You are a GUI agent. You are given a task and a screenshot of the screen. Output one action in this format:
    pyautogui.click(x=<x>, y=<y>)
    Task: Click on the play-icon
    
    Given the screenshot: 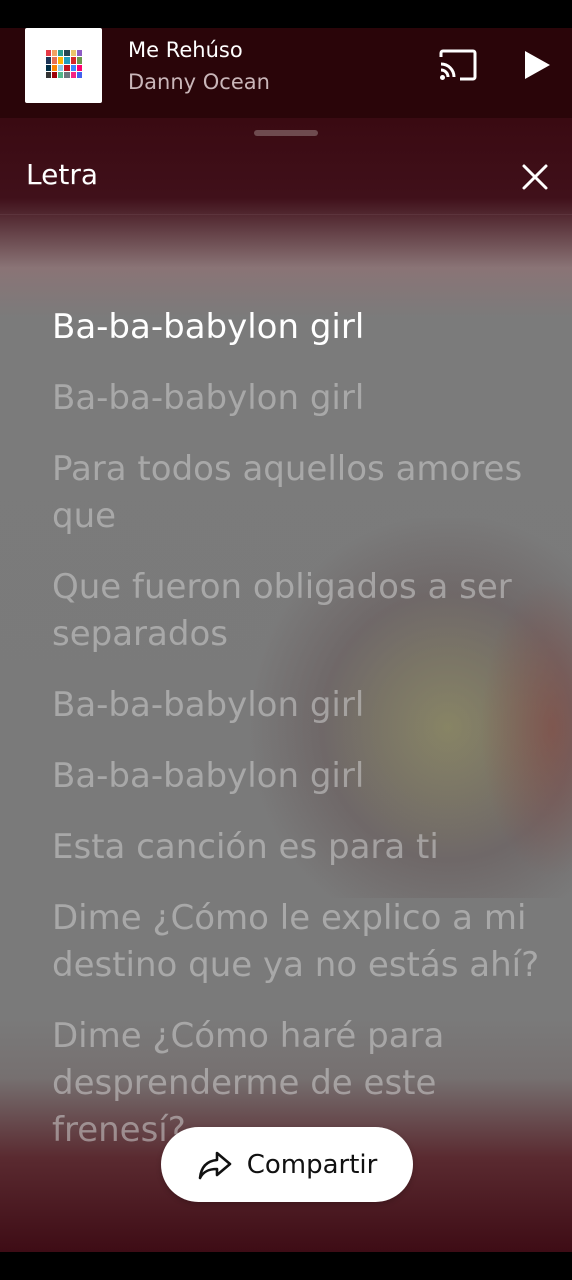 What is the action you would take?
    pyautogui.click(x=537, y=65)
    